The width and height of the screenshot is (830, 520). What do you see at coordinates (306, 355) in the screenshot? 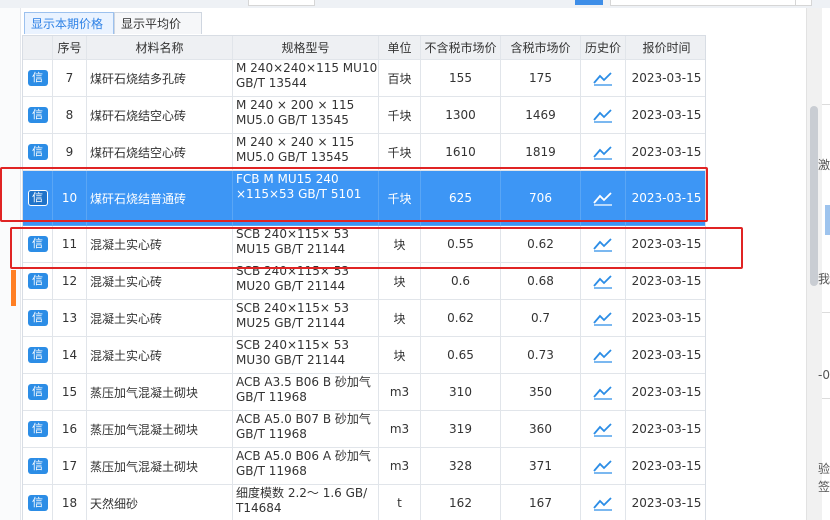
I see `spec-model: SCB 240×115× 53 MU30 GB/T 21144` at bounding box center [306, 355].